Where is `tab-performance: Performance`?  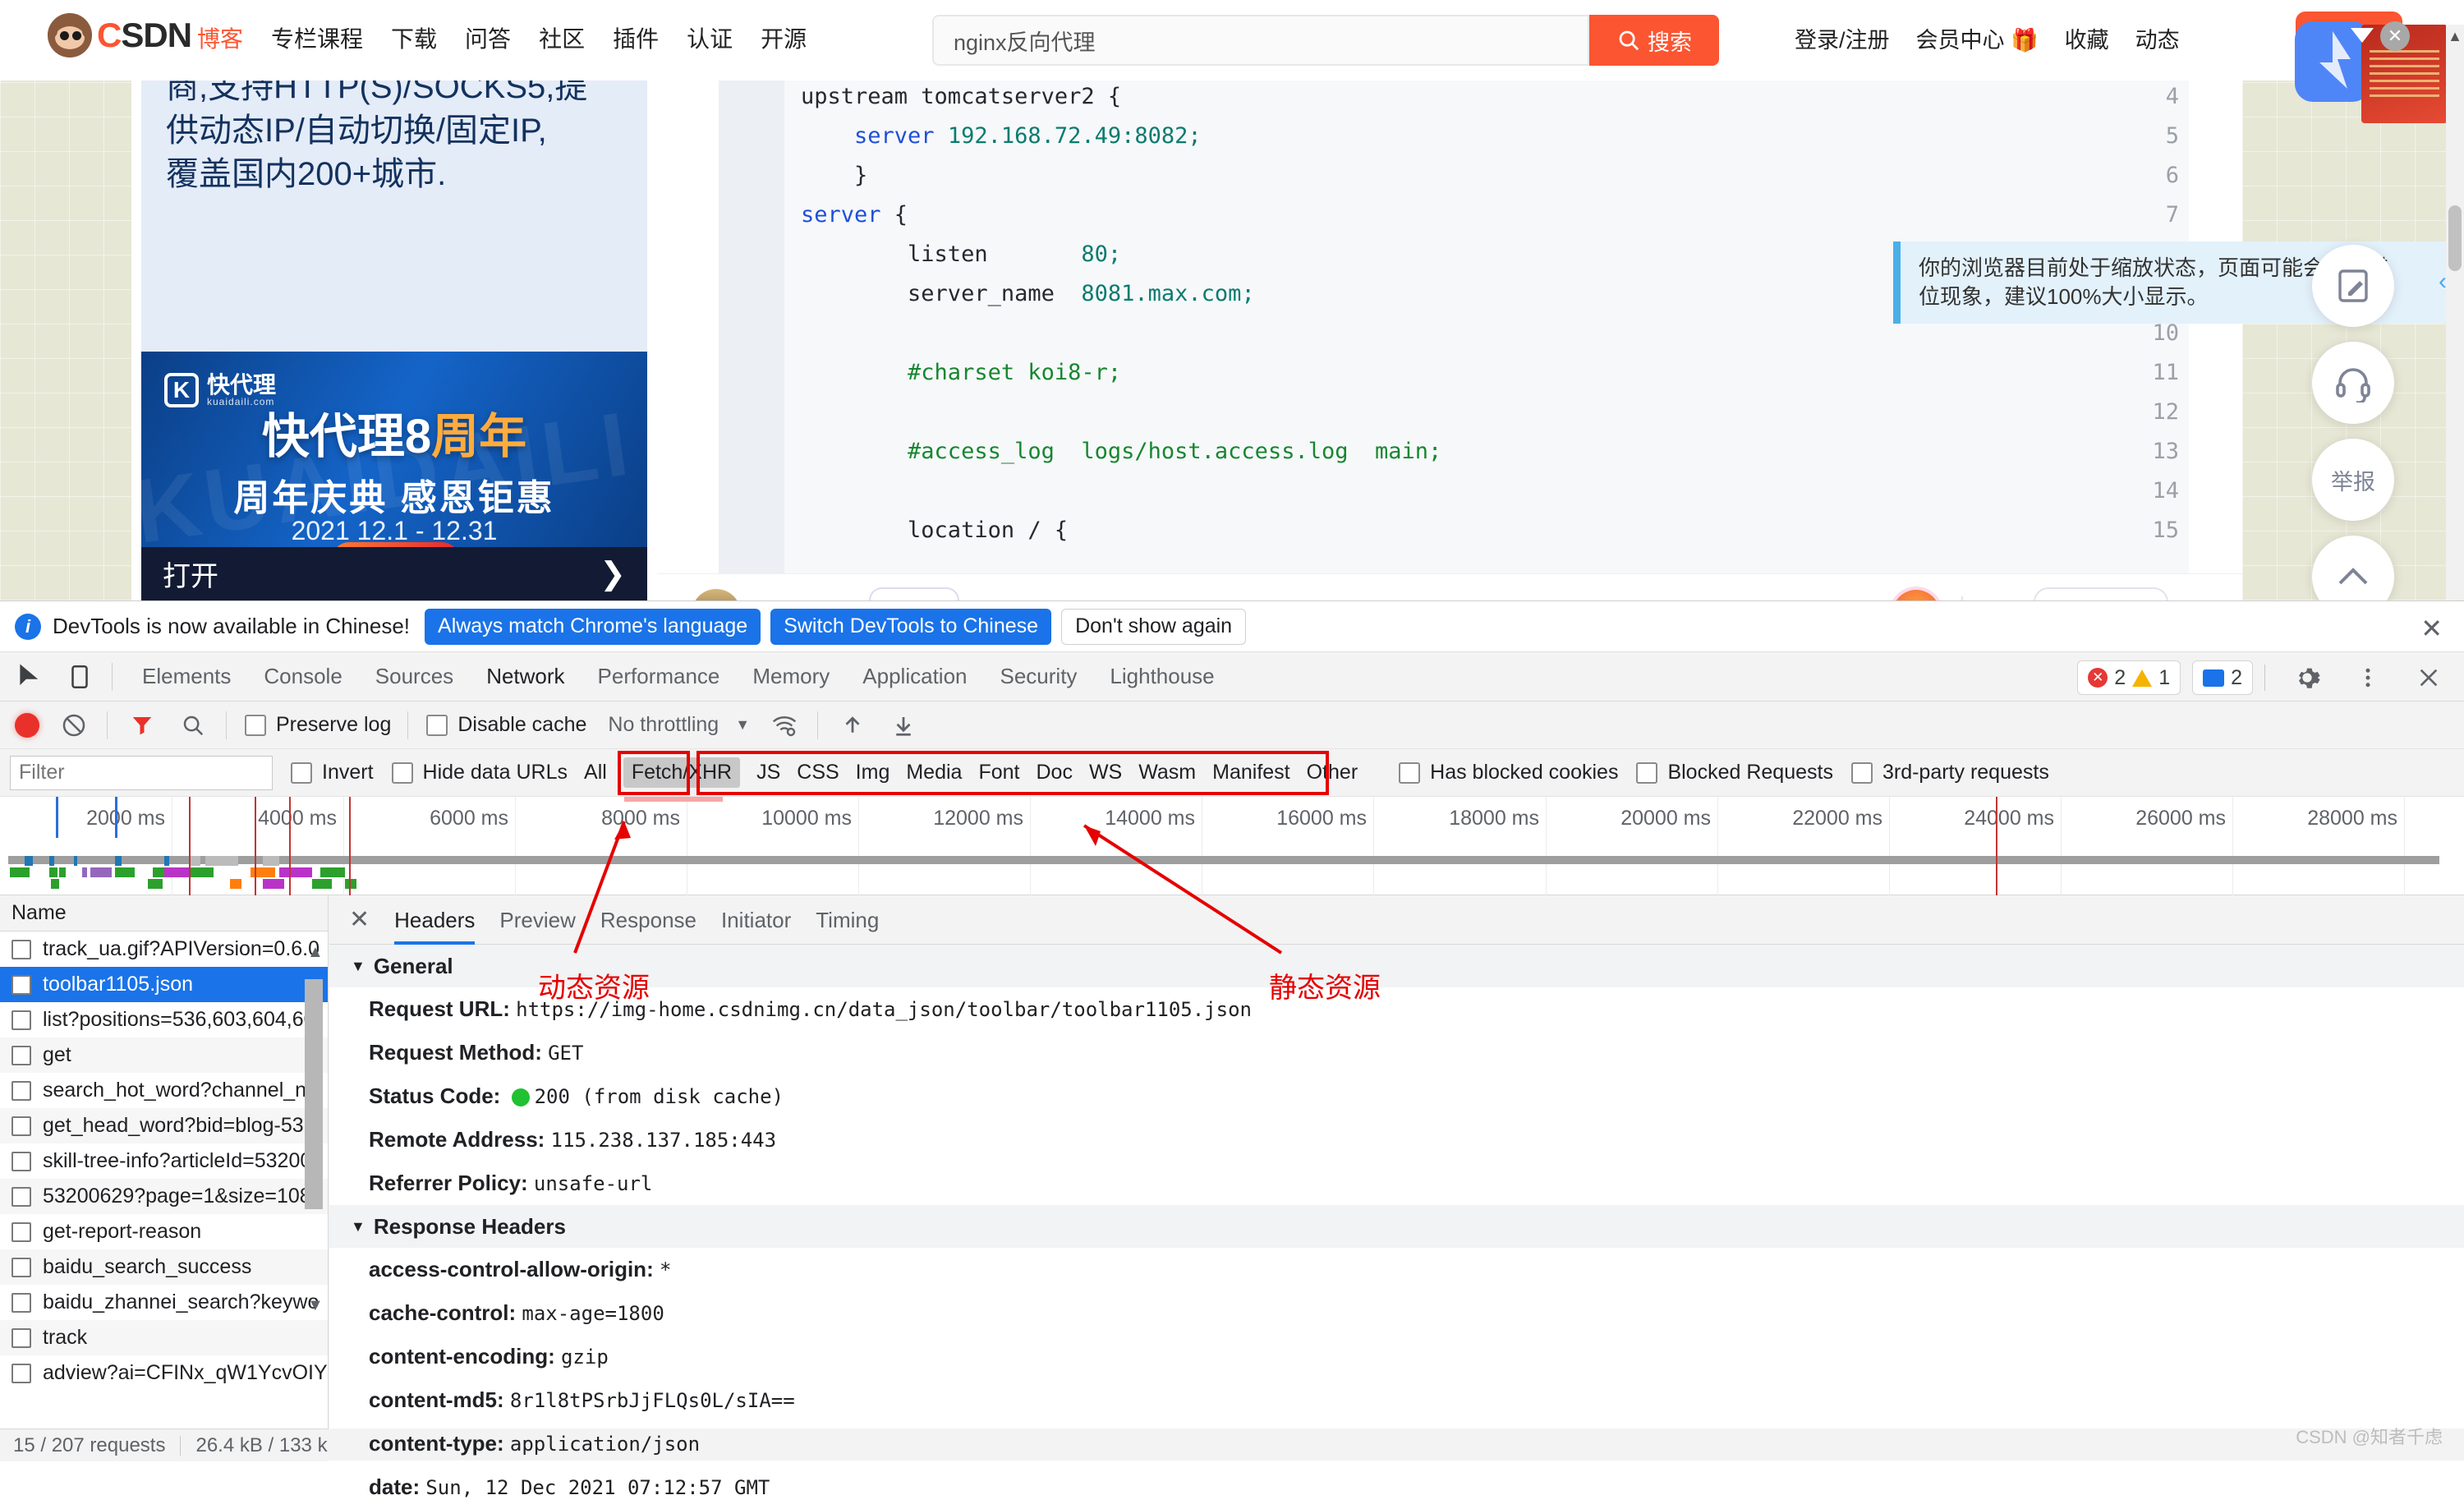 tab-performance: Performance is located at coordinates (659, 676).